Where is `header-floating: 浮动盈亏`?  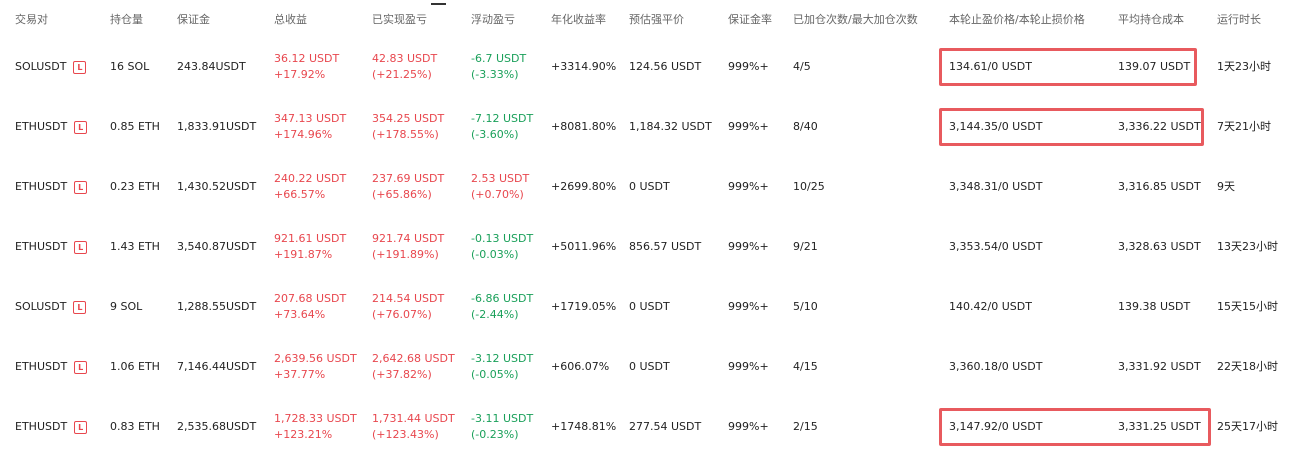
header-floating: 浮动盈亏 is located at coordinates (493, 20).